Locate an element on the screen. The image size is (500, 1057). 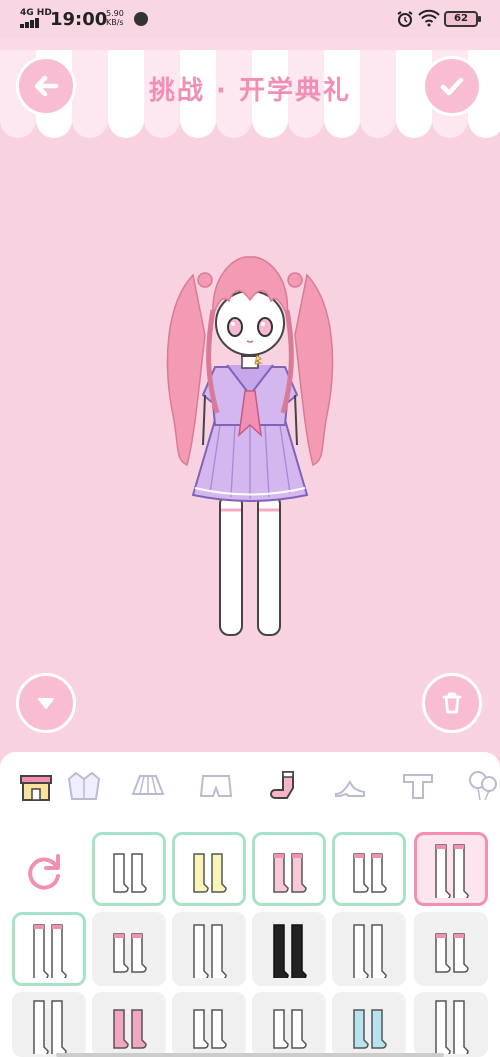
tab-shirt is located at coordinates (418, 786).